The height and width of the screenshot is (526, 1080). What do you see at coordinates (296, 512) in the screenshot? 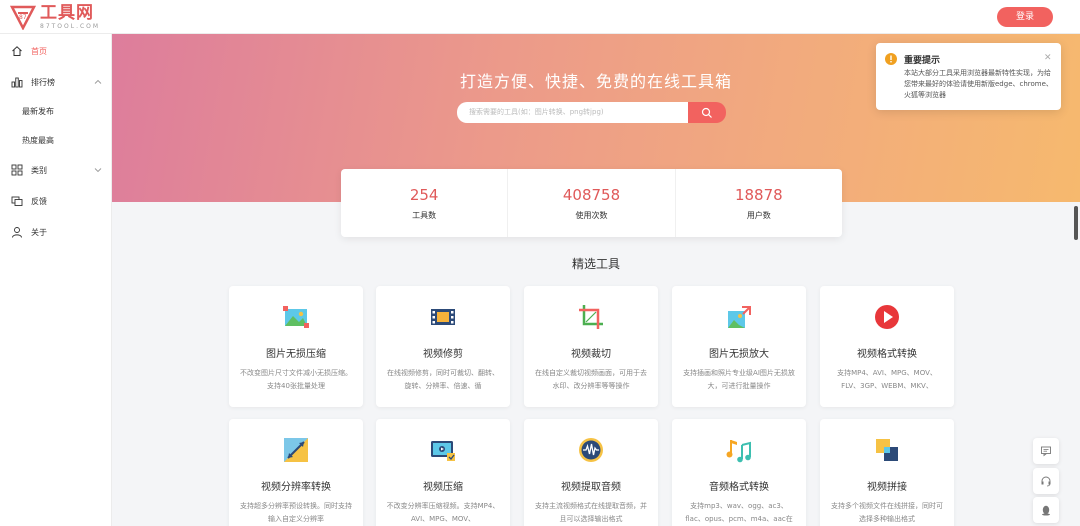
I see `tool-description: 支持超多分辨率预设转换。同时支持输入自定义分辨率` at bounding box center [296, 512].